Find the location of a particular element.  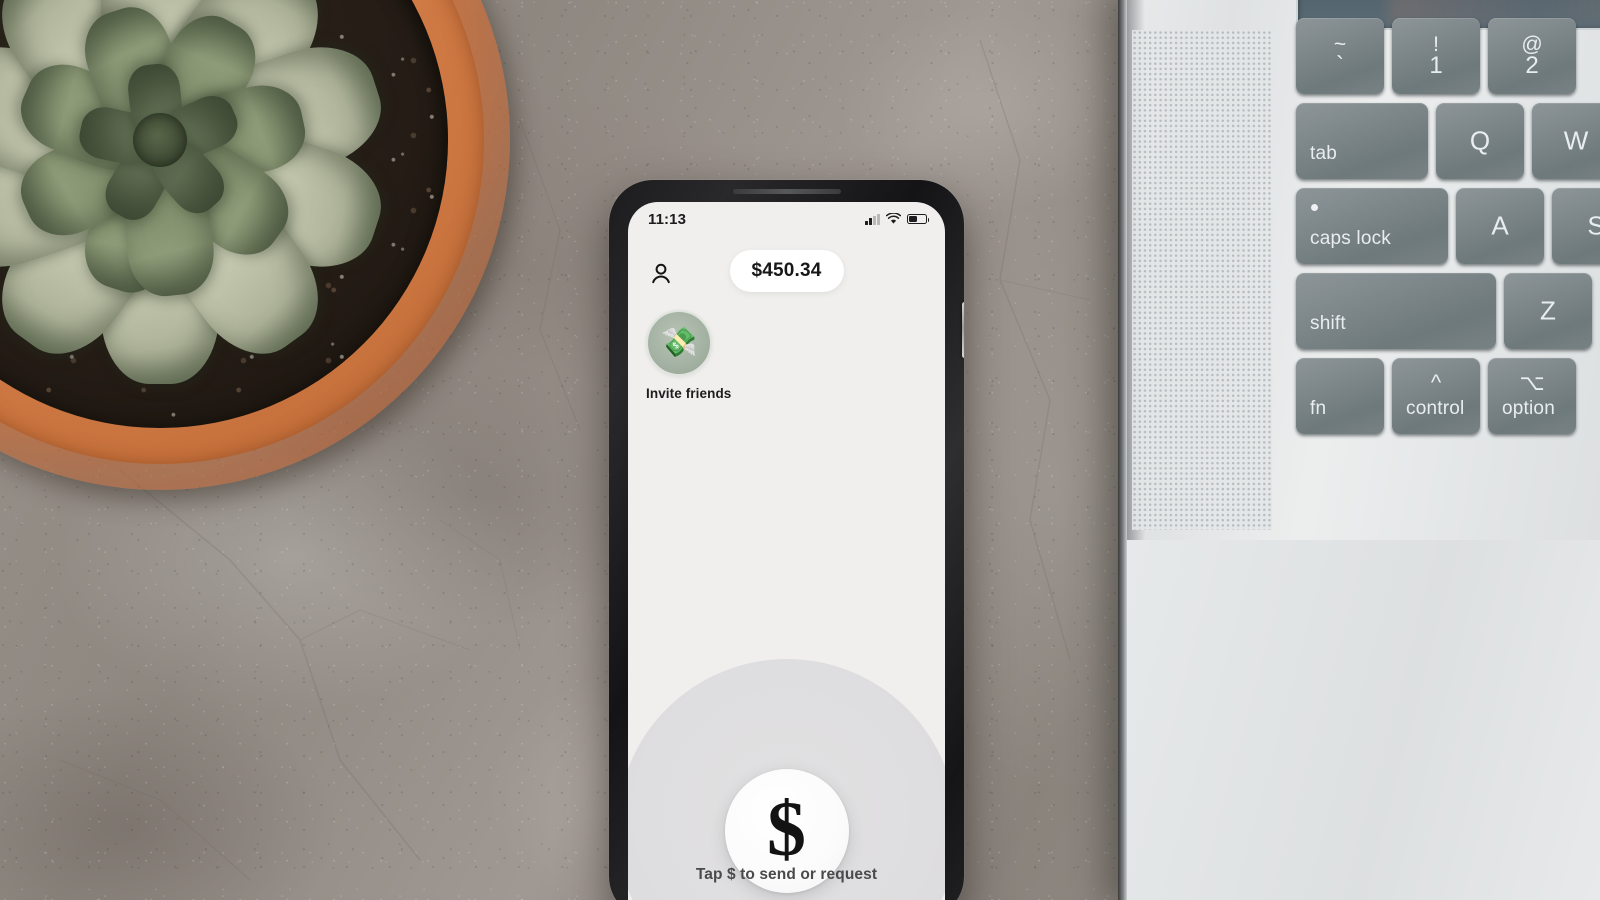

status-bar-icons is located at coordinates (897, 219).